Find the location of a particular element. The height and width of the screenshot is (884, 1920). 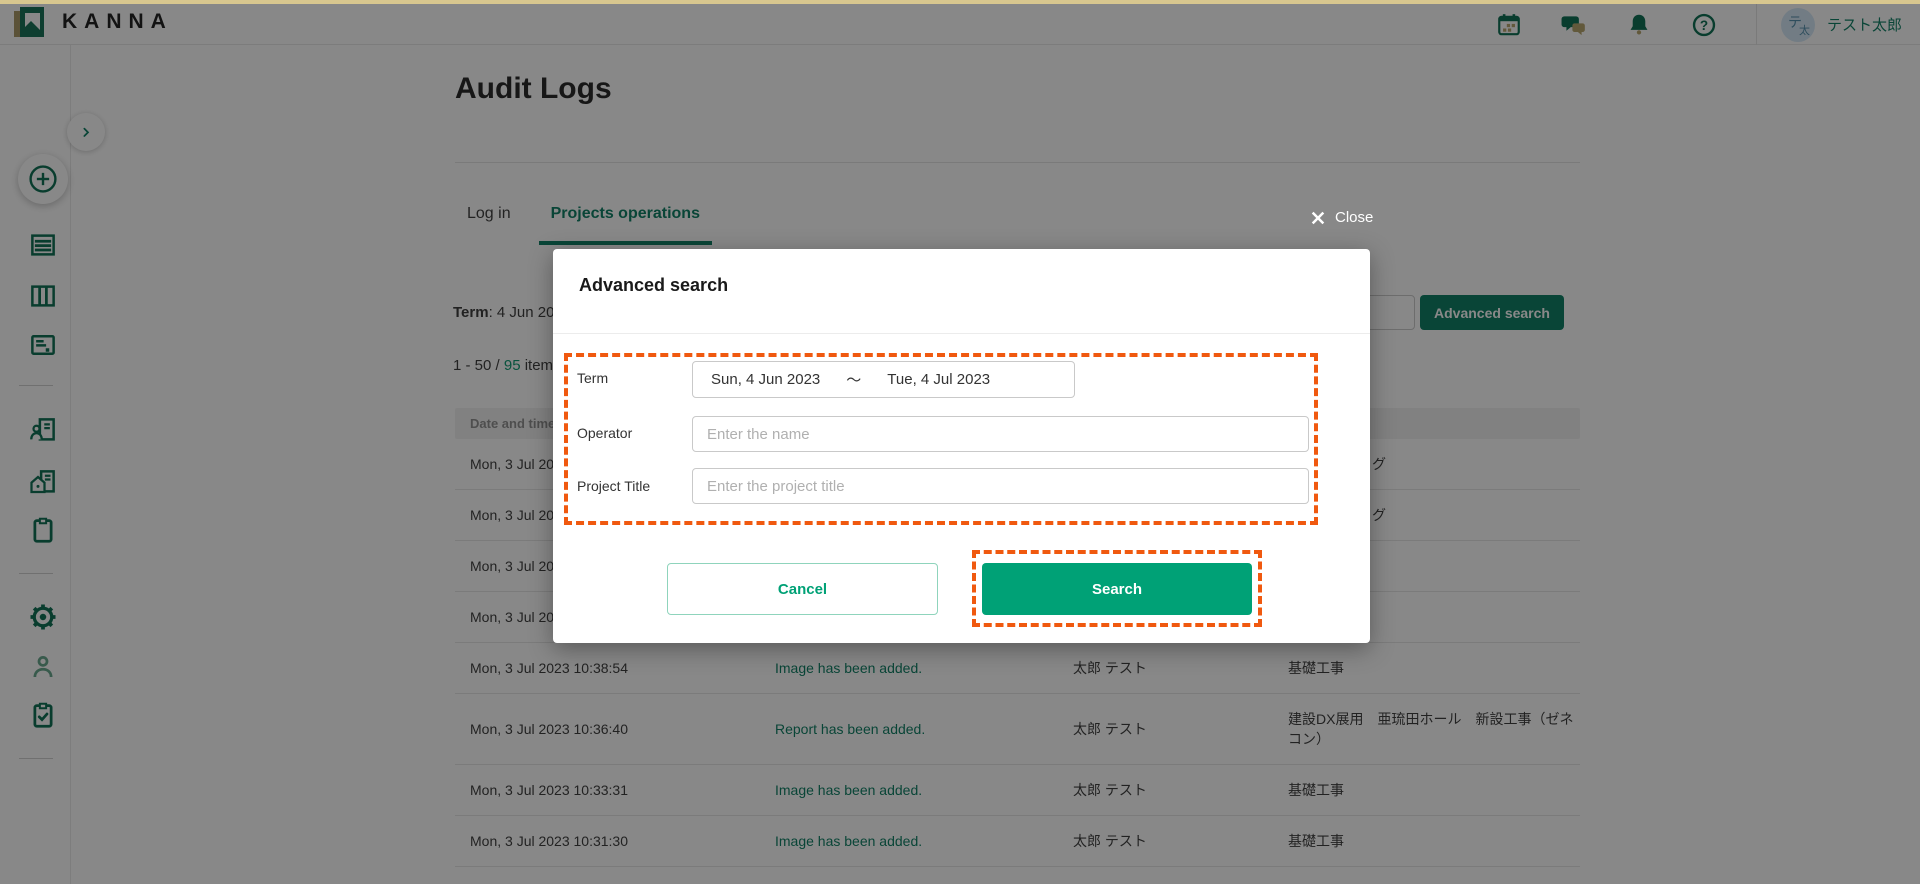

top-accent-strip is located at coordinates (960, 2).